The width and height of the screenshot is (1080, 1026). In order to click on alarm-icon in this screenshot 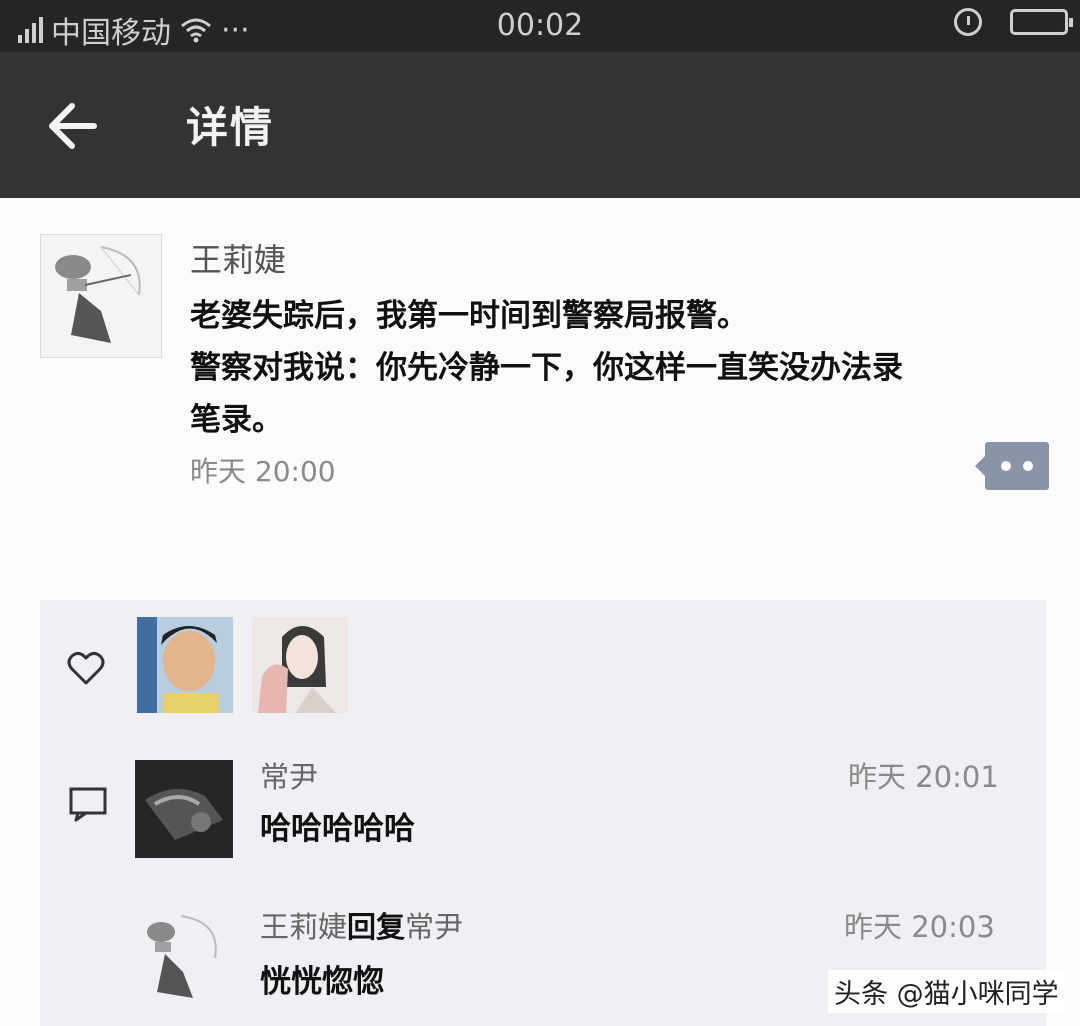, I will do `click(968, 22)`.